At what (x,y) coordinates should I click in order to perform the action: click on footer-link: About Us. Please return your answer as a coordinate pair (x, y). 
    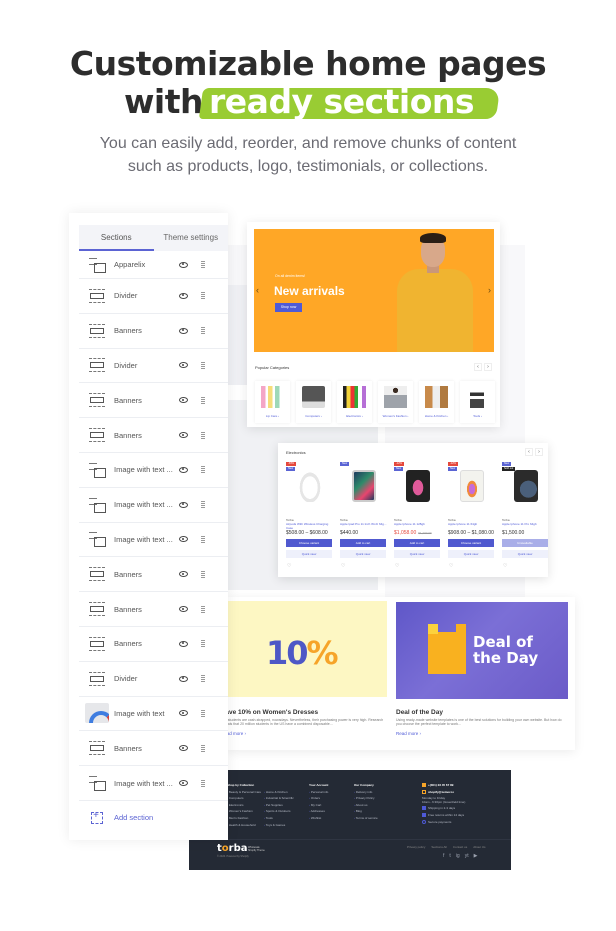
    Looking at the image, I should click on (479, 847).